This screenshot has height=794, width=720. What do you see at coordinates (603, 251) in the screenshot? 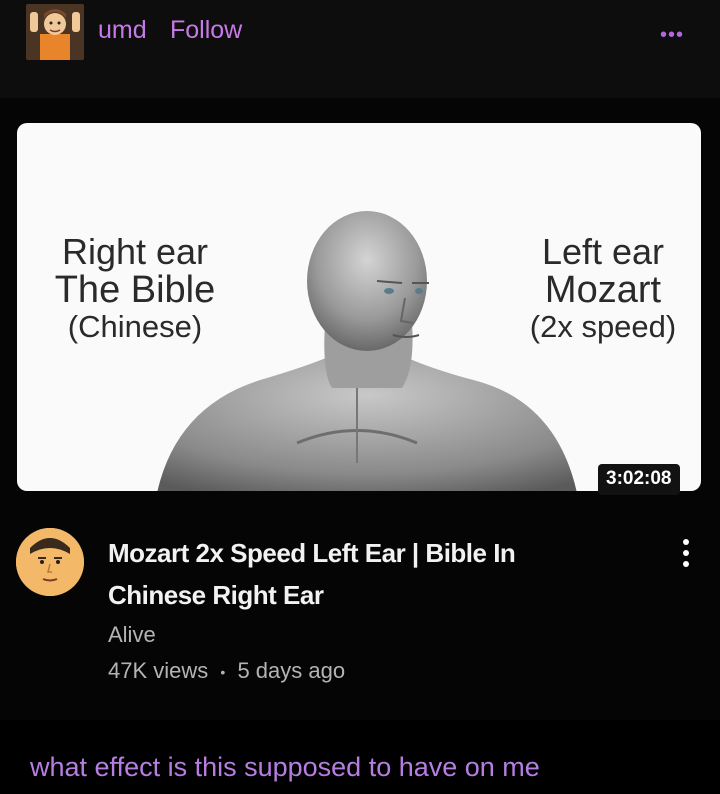
I see `thumbnail-right-line1: Left ear` at bounding box center [603, 251].